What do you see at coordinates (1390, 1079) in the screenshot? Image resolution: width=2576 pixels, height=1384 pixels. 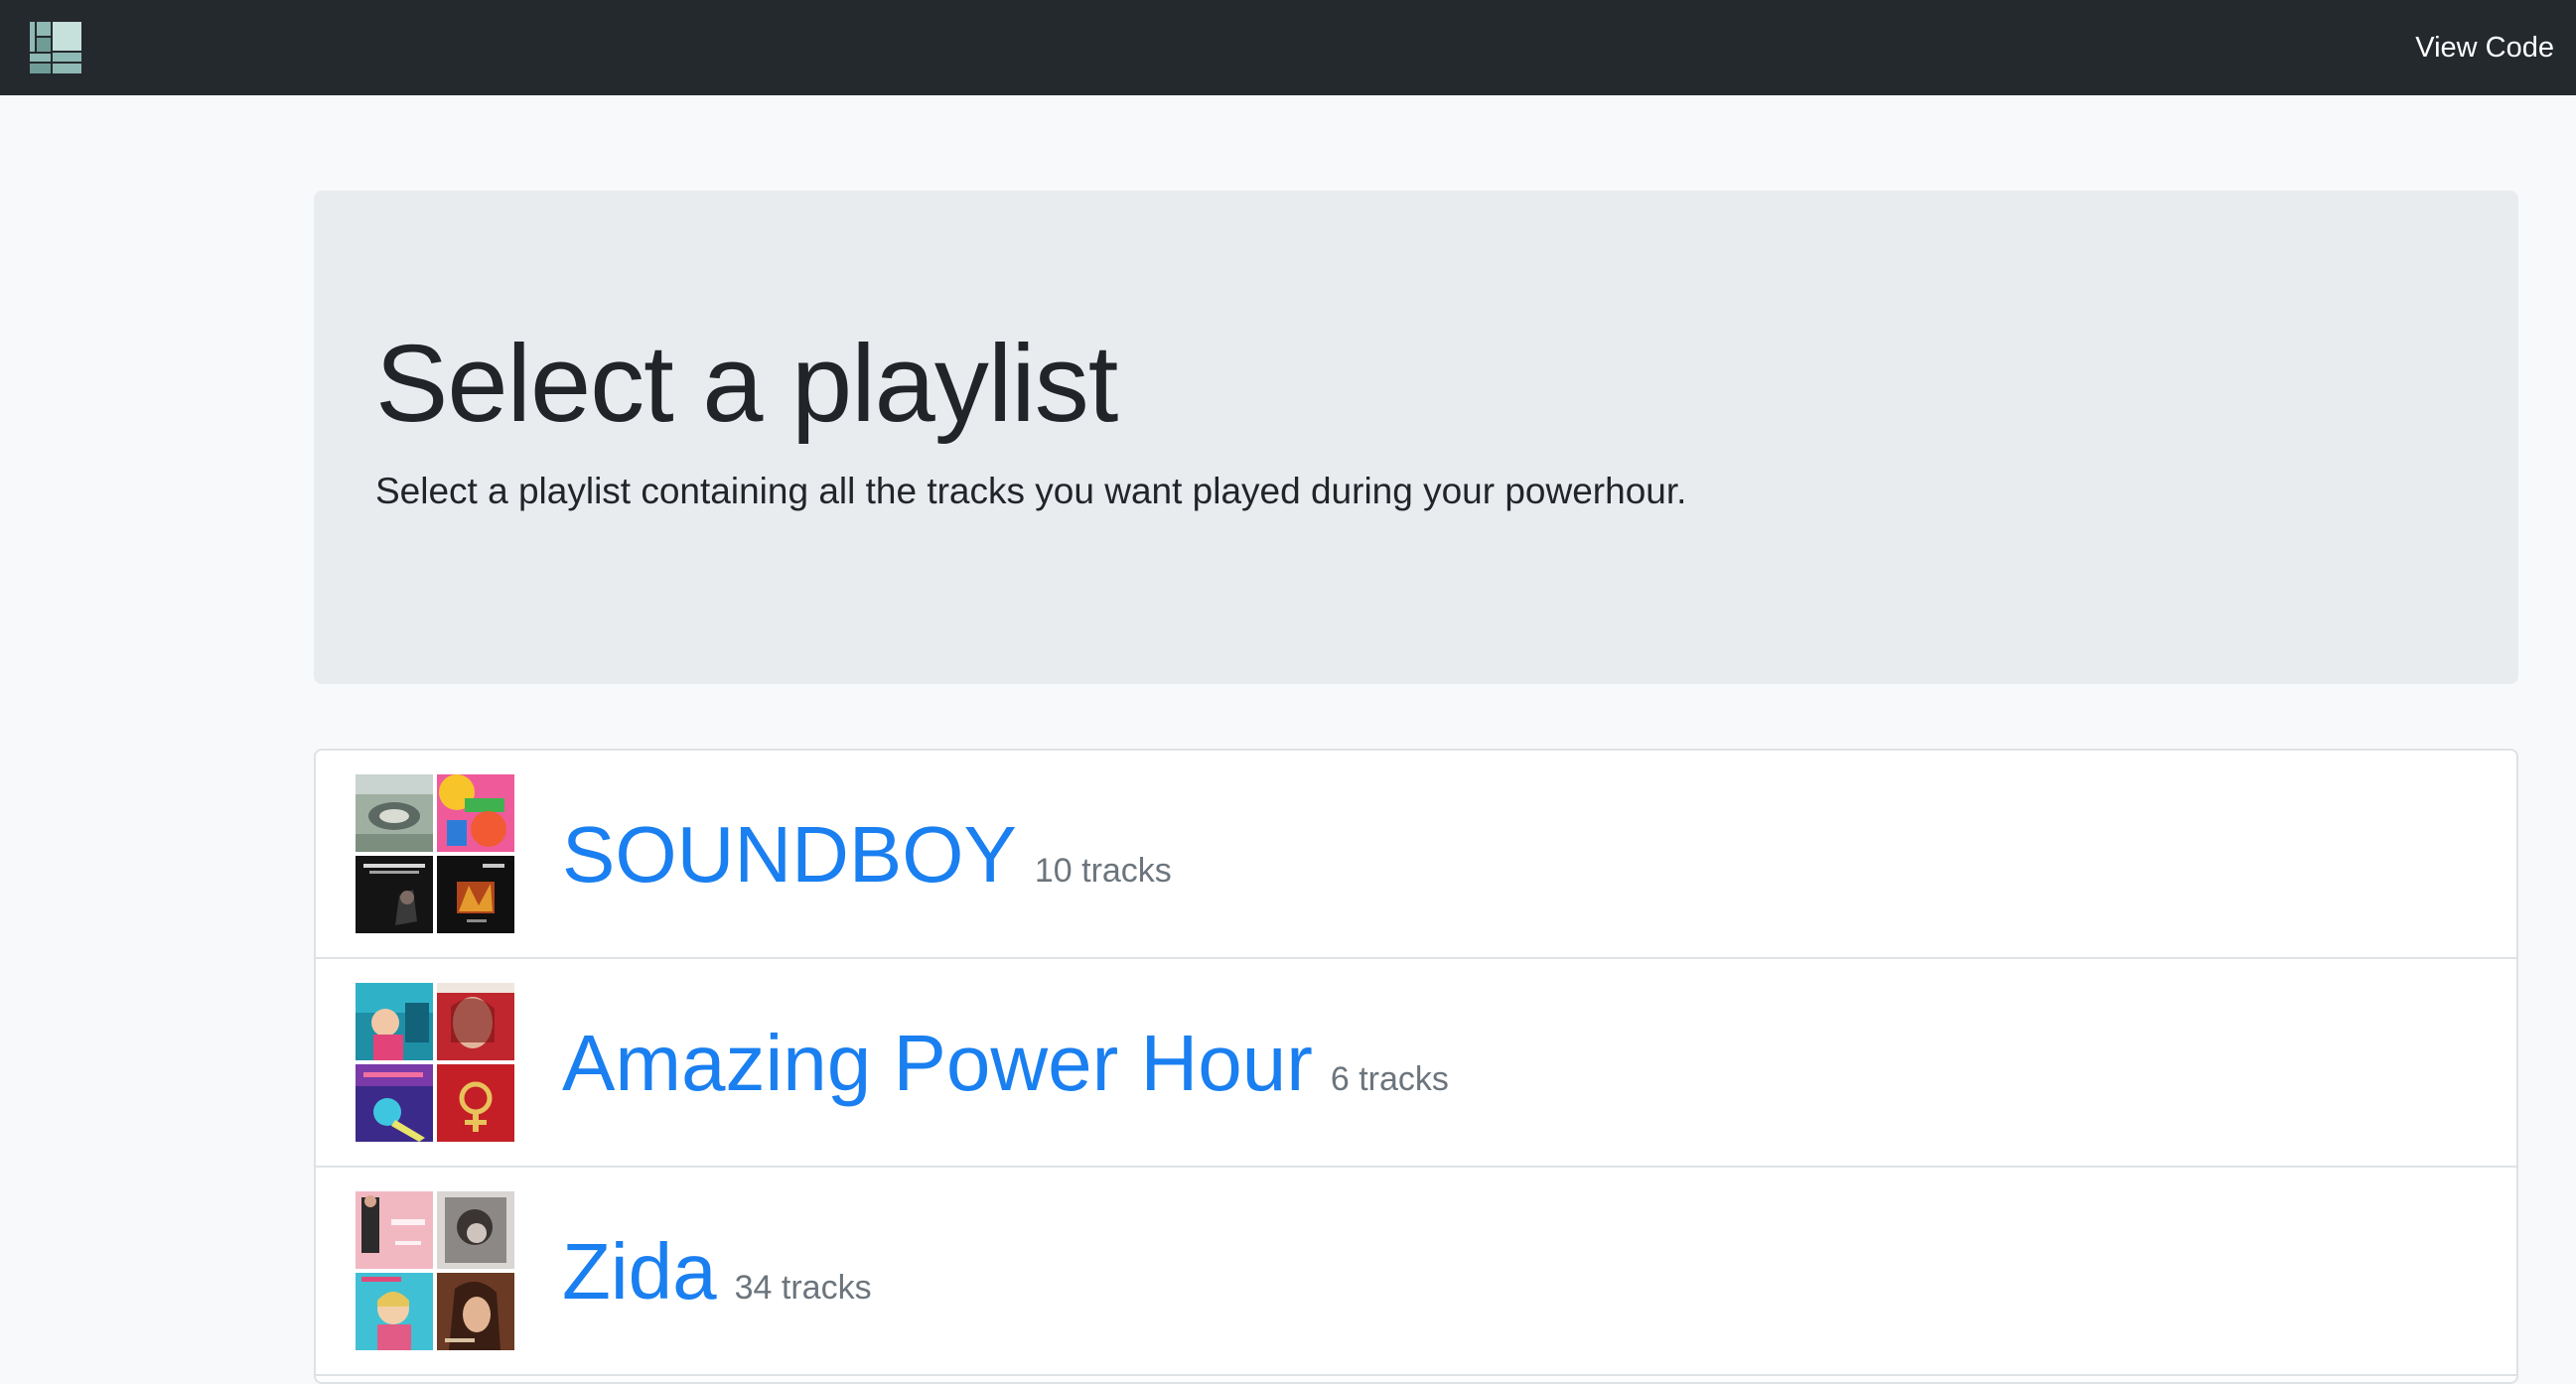 I see `playlist-track-count: 6 tracks` at bounding box center [1390, 1079].